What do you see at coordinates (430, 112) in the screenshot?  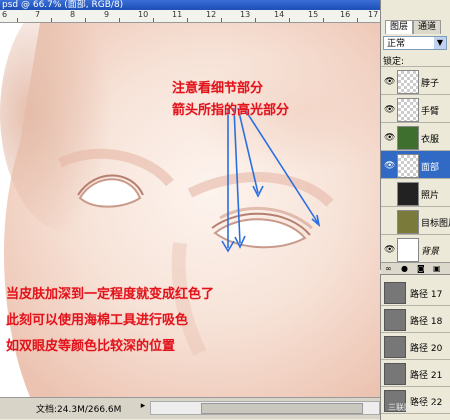 I see `layer-name: 手臂` at bounding box center [430, 112].